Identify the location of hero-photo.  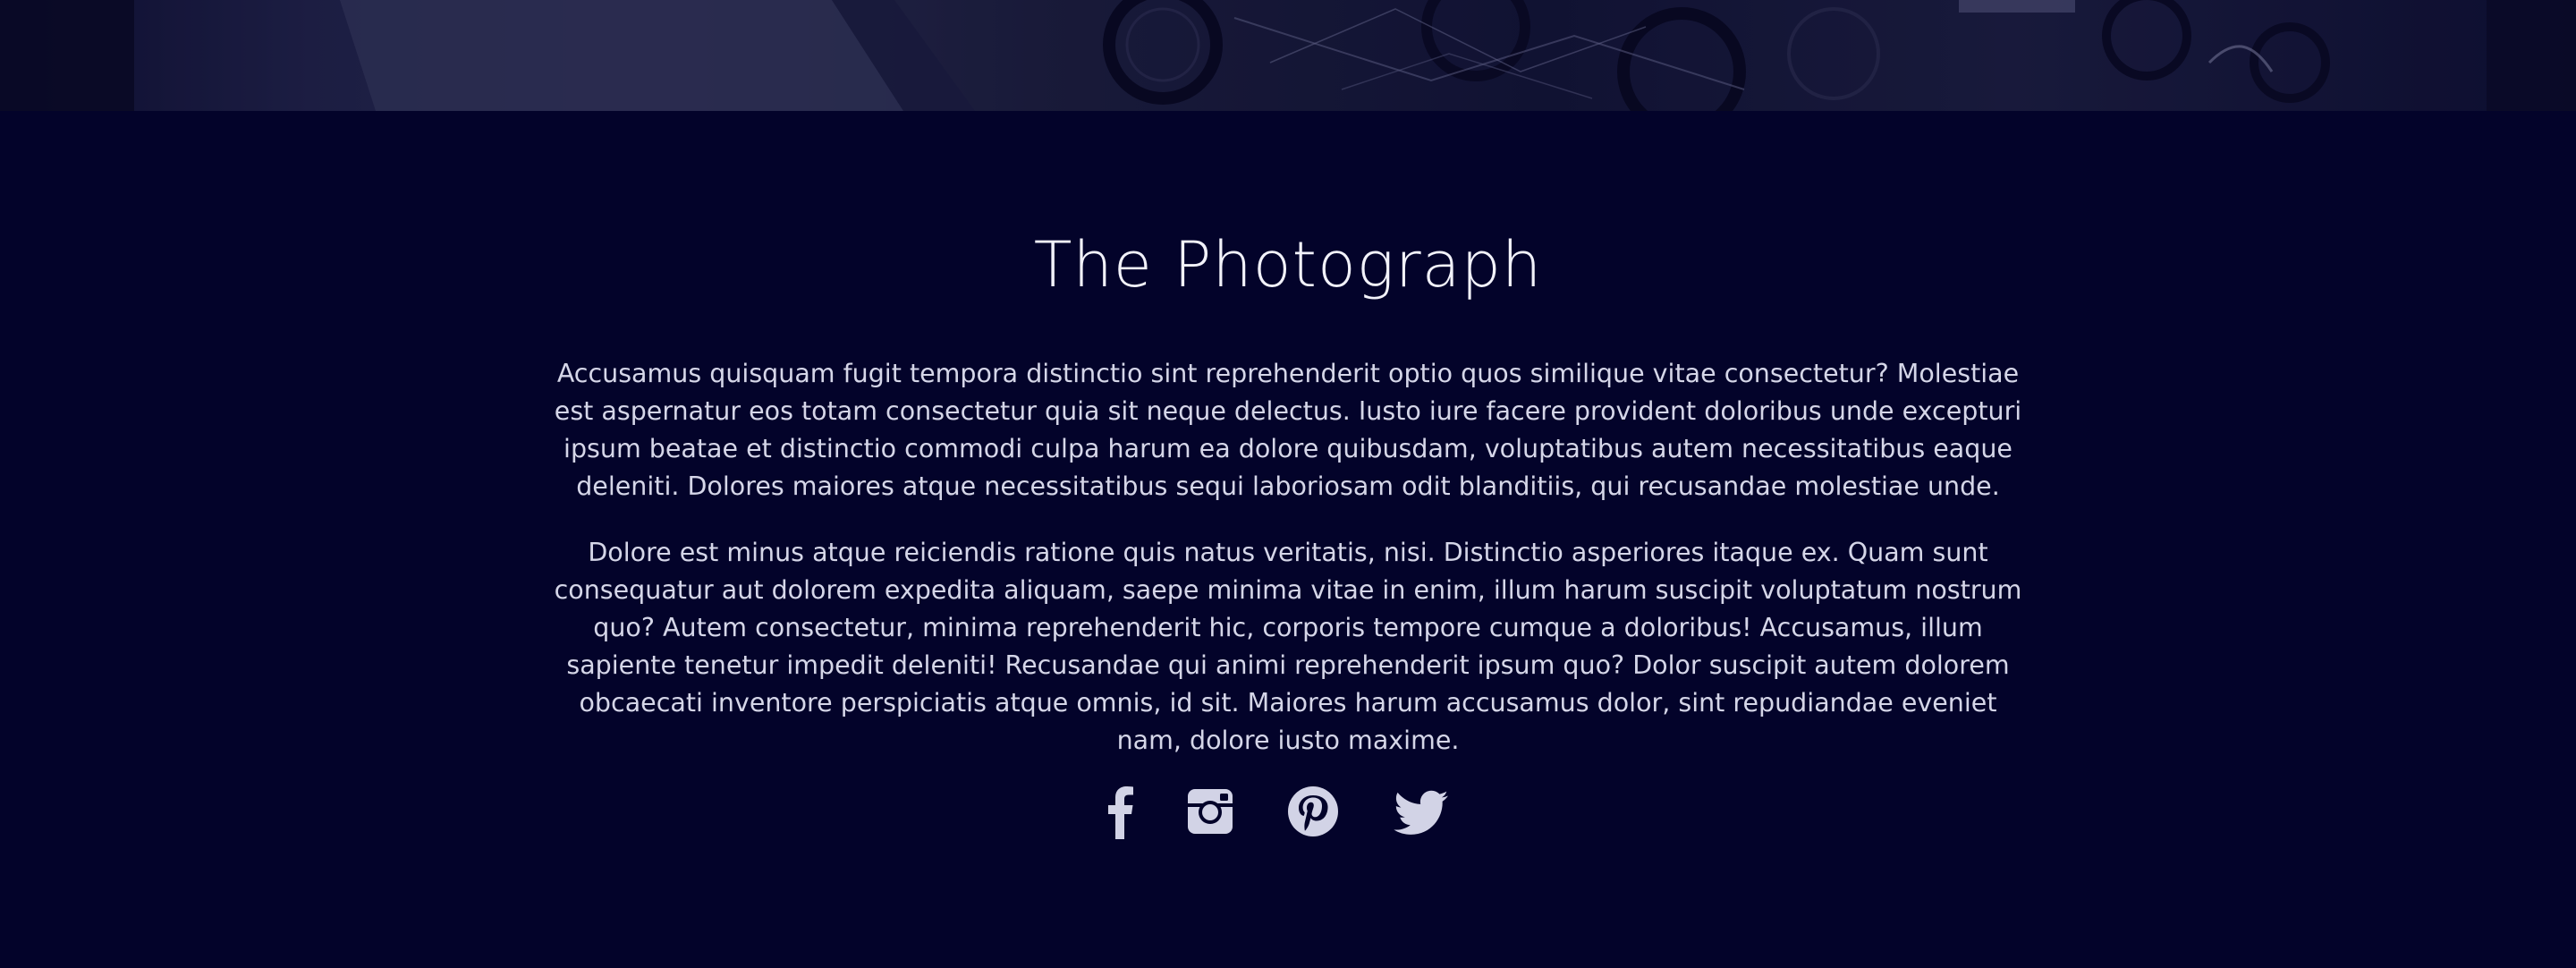
(1288, 55).